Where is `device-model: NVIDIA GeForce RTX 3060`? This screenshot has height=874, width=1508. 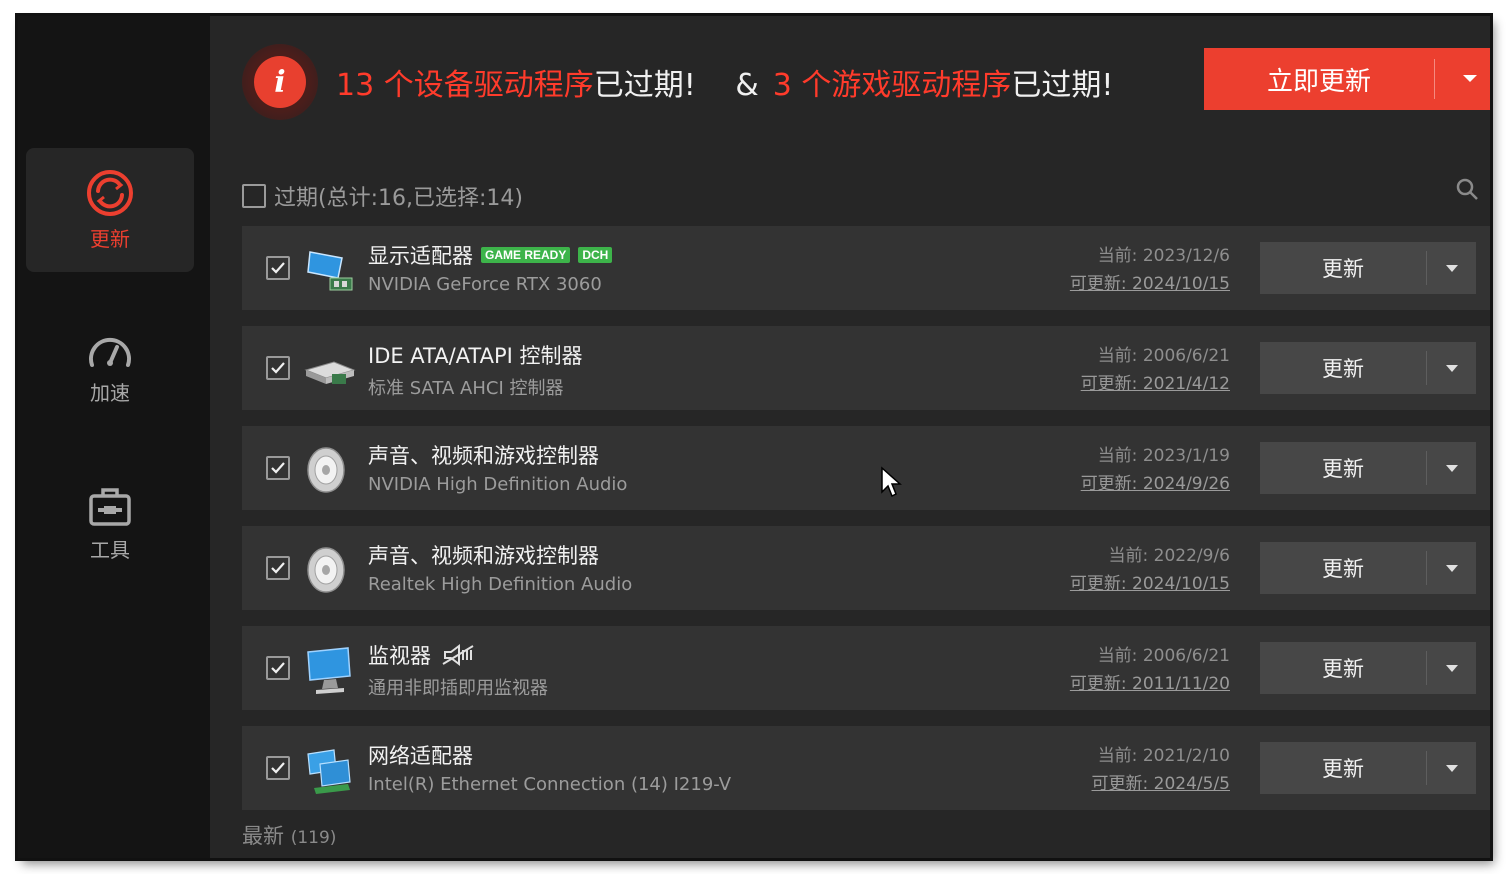
device-model: NVIDIA GeForce RTX 3060 is located at coordinates (485, 284).